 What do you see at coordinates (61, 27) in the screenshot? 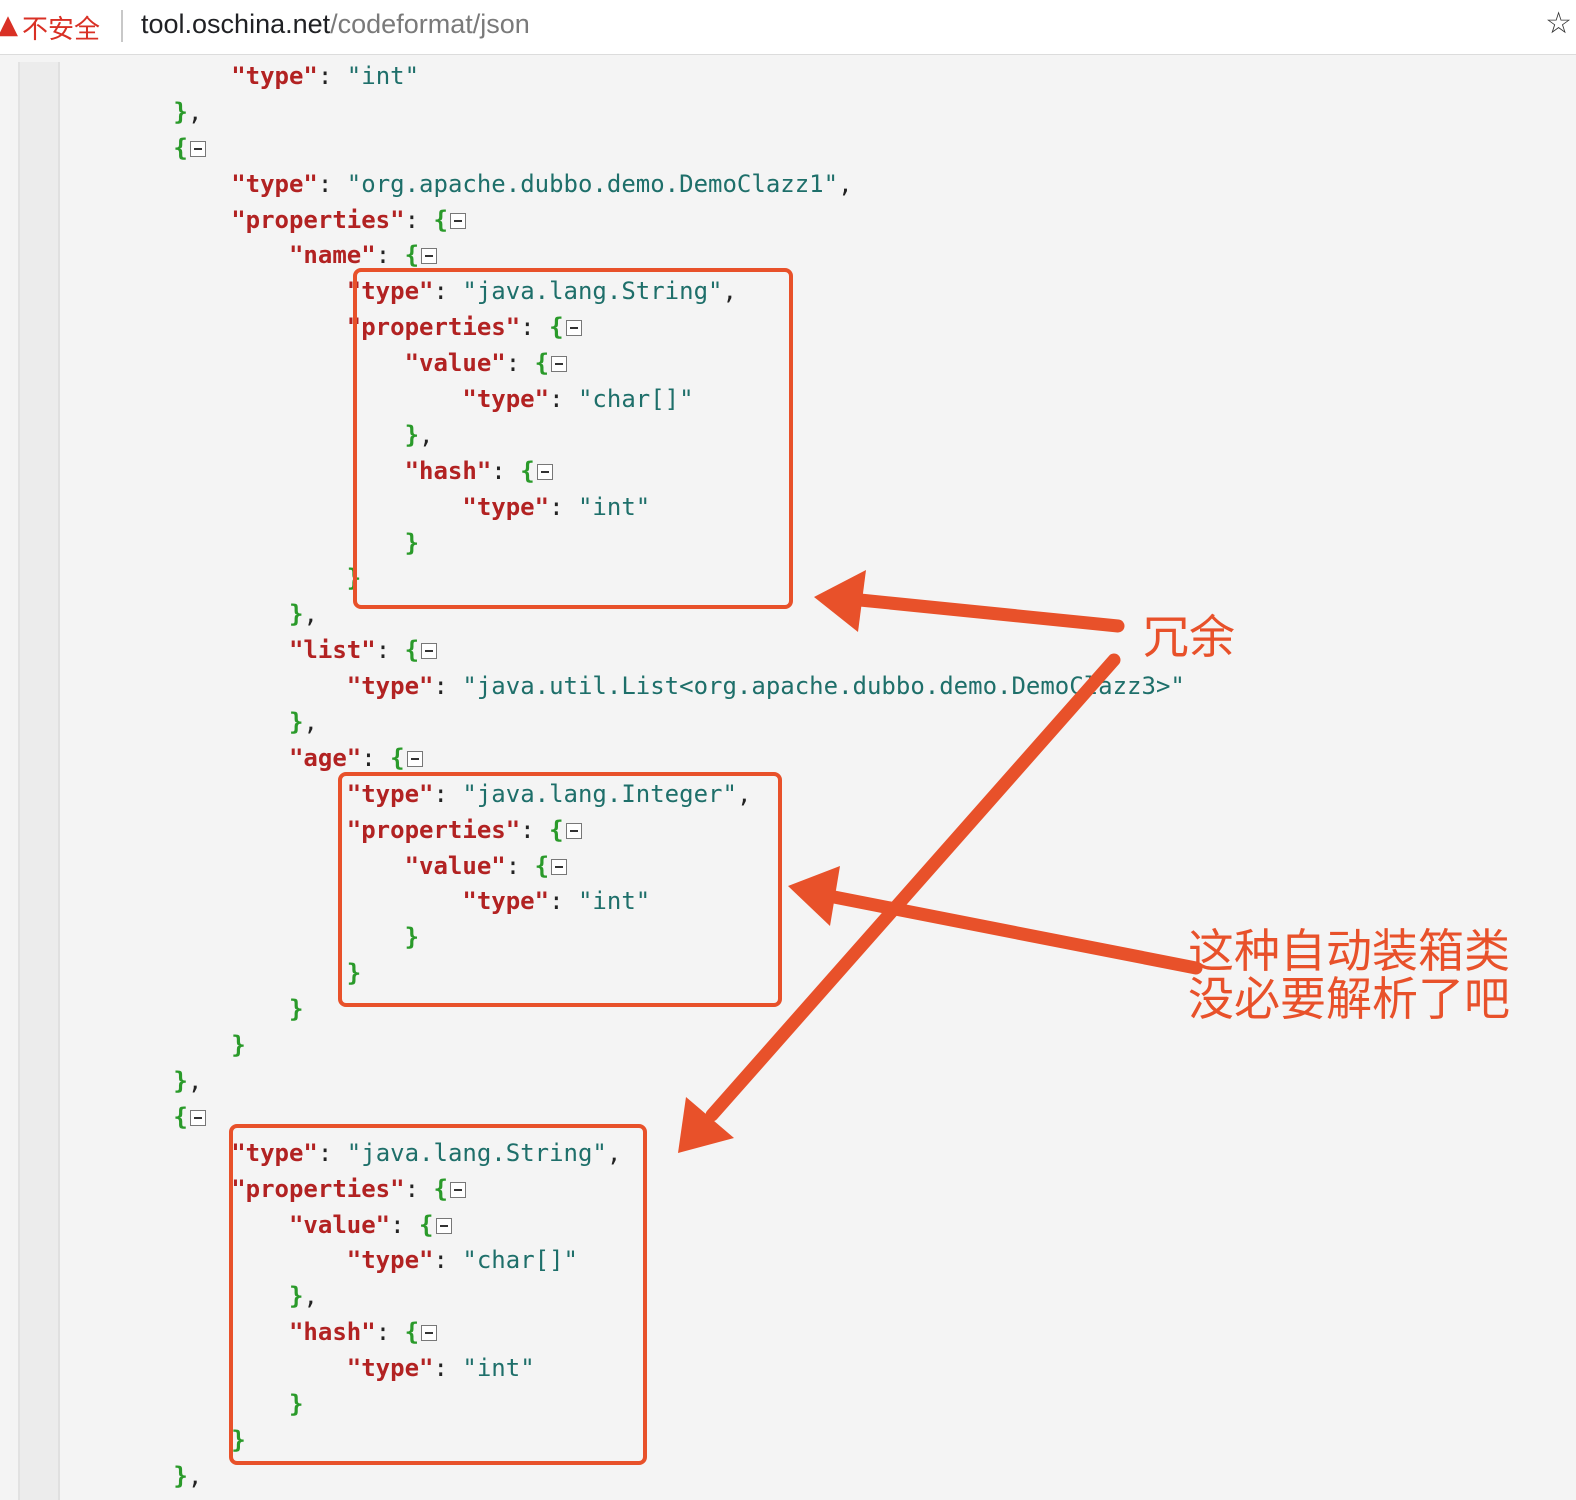
I see `security-status-label: 不安全` at bounding box center [61, 27].